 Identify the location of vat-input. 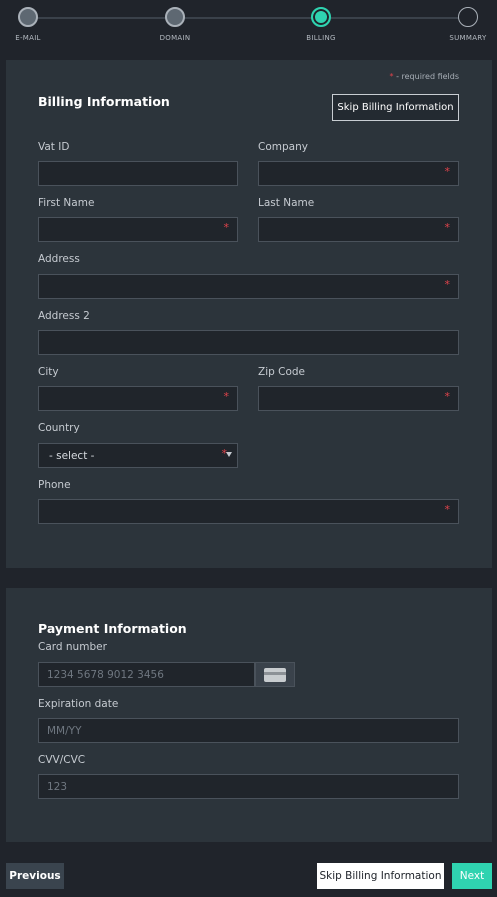
(138, 173).